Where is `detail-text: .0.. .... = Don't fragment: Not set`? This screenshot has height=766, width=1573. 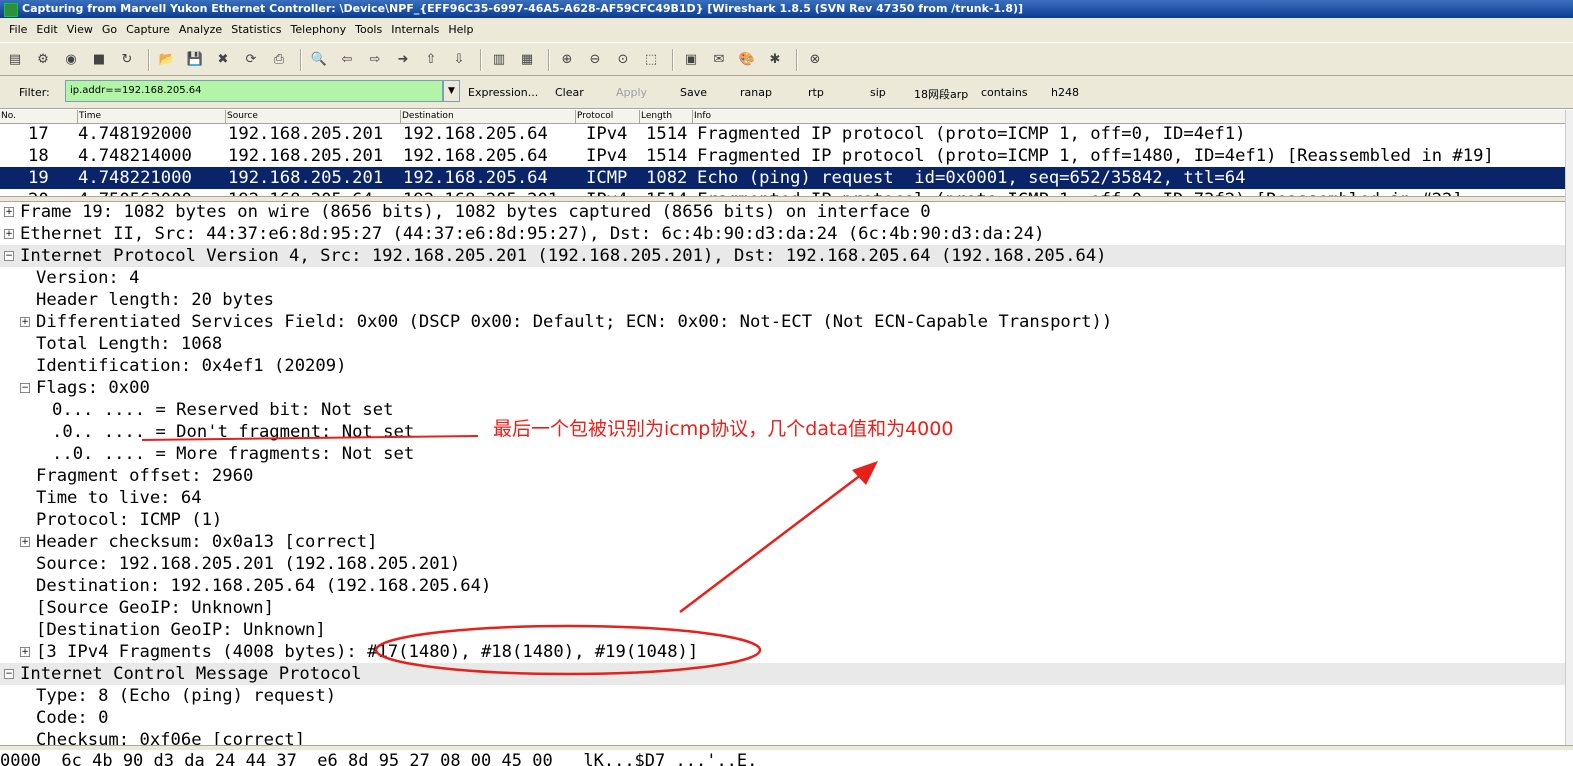
detail-text: .0.. .... = Don't fragment: Not set is located at coordinates (233, 432).